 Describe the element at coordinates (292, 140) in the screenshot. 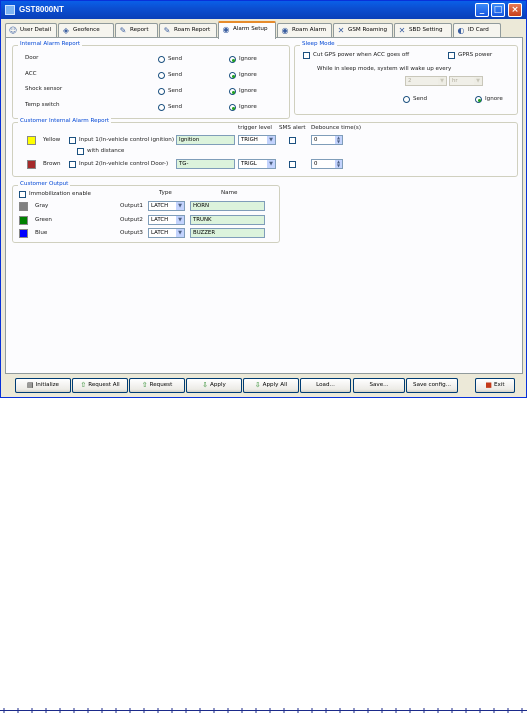

I see `input1-sms-checkbox` at that location.